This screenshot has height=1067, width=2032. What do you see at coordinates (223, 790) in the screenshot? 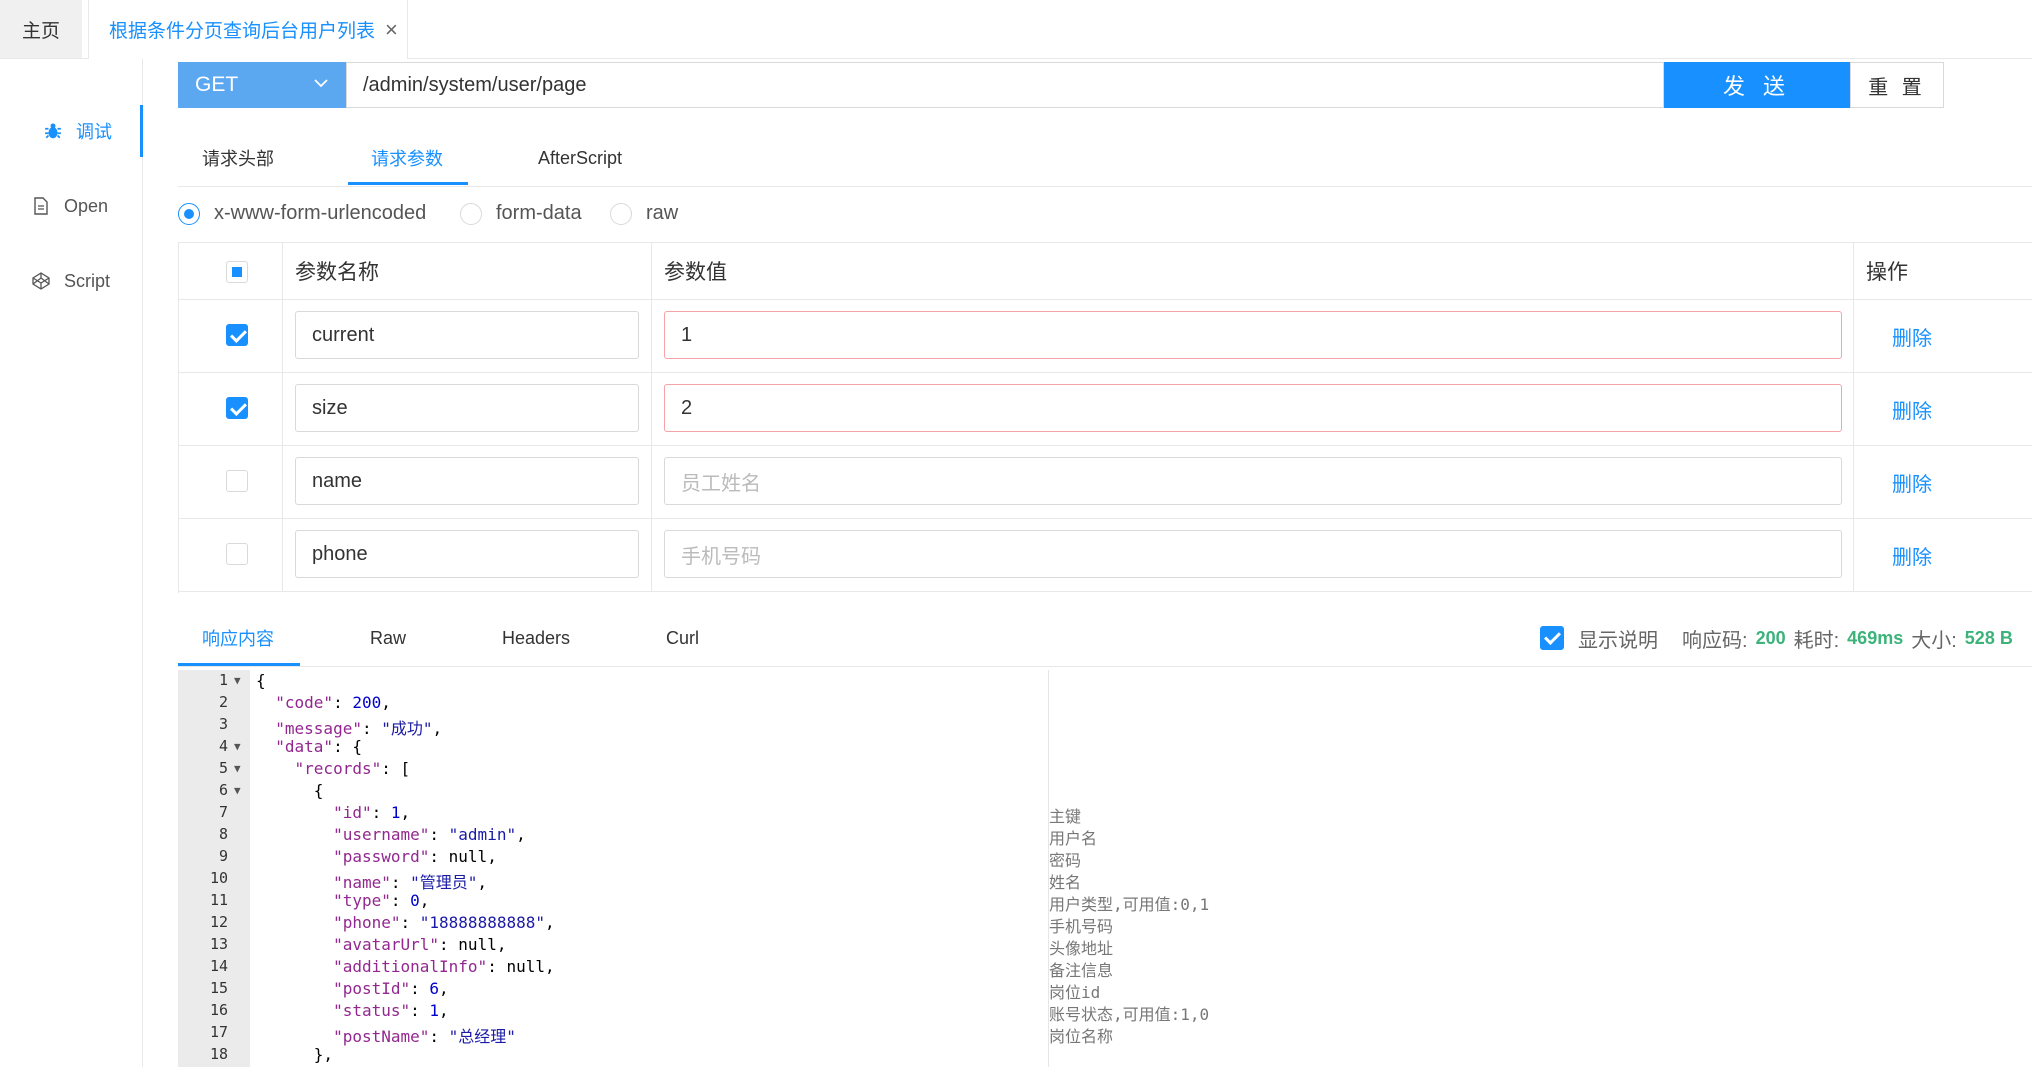
I see `line-number: 6` at bounding box center [223, 790].